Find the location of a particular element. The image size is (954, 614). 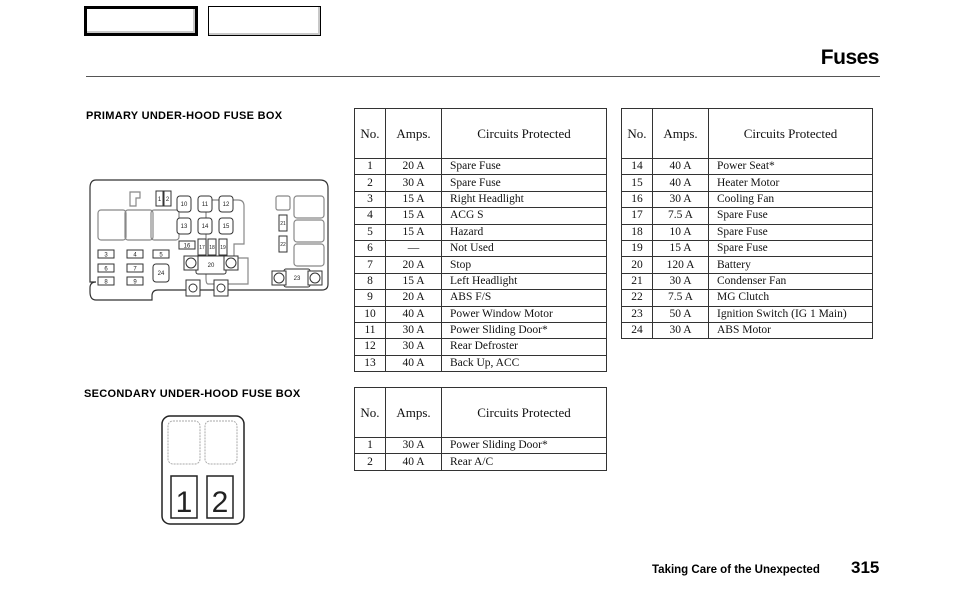

circuit-cell: Not Used is located at coordinates (524, 248).